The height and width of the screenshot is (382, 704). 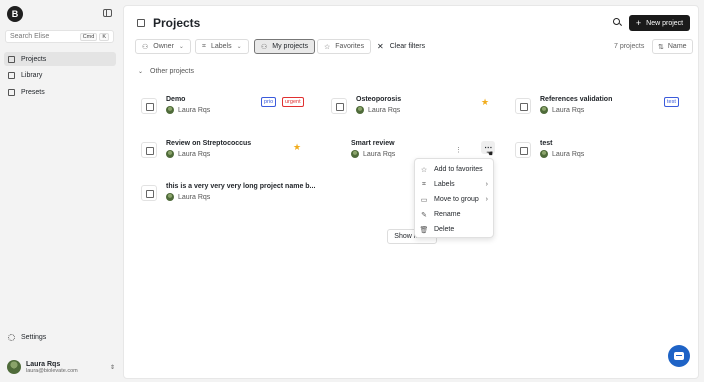 What do you see at coordinates (11, 75) in the screenshot?
I see `library-icon` at bounding box center [11, 75].